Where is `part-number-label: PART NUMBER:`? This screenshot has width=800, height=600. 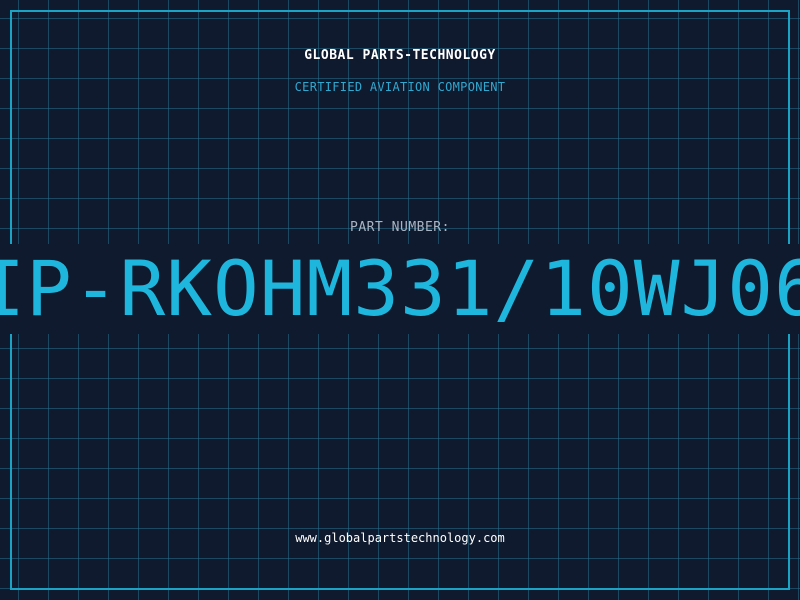
part-number-label: PART NUMBER: is located at coordinates (400, 227).